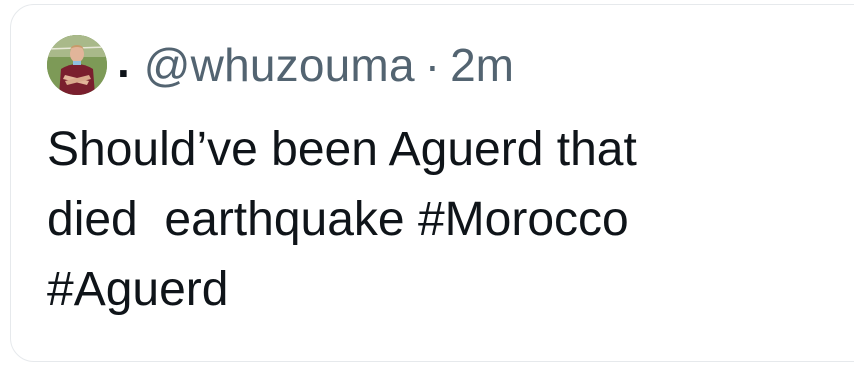  Describe the element at coordinates (77, 65) in the screenshot. I see `user-avatar-icon` at that location.